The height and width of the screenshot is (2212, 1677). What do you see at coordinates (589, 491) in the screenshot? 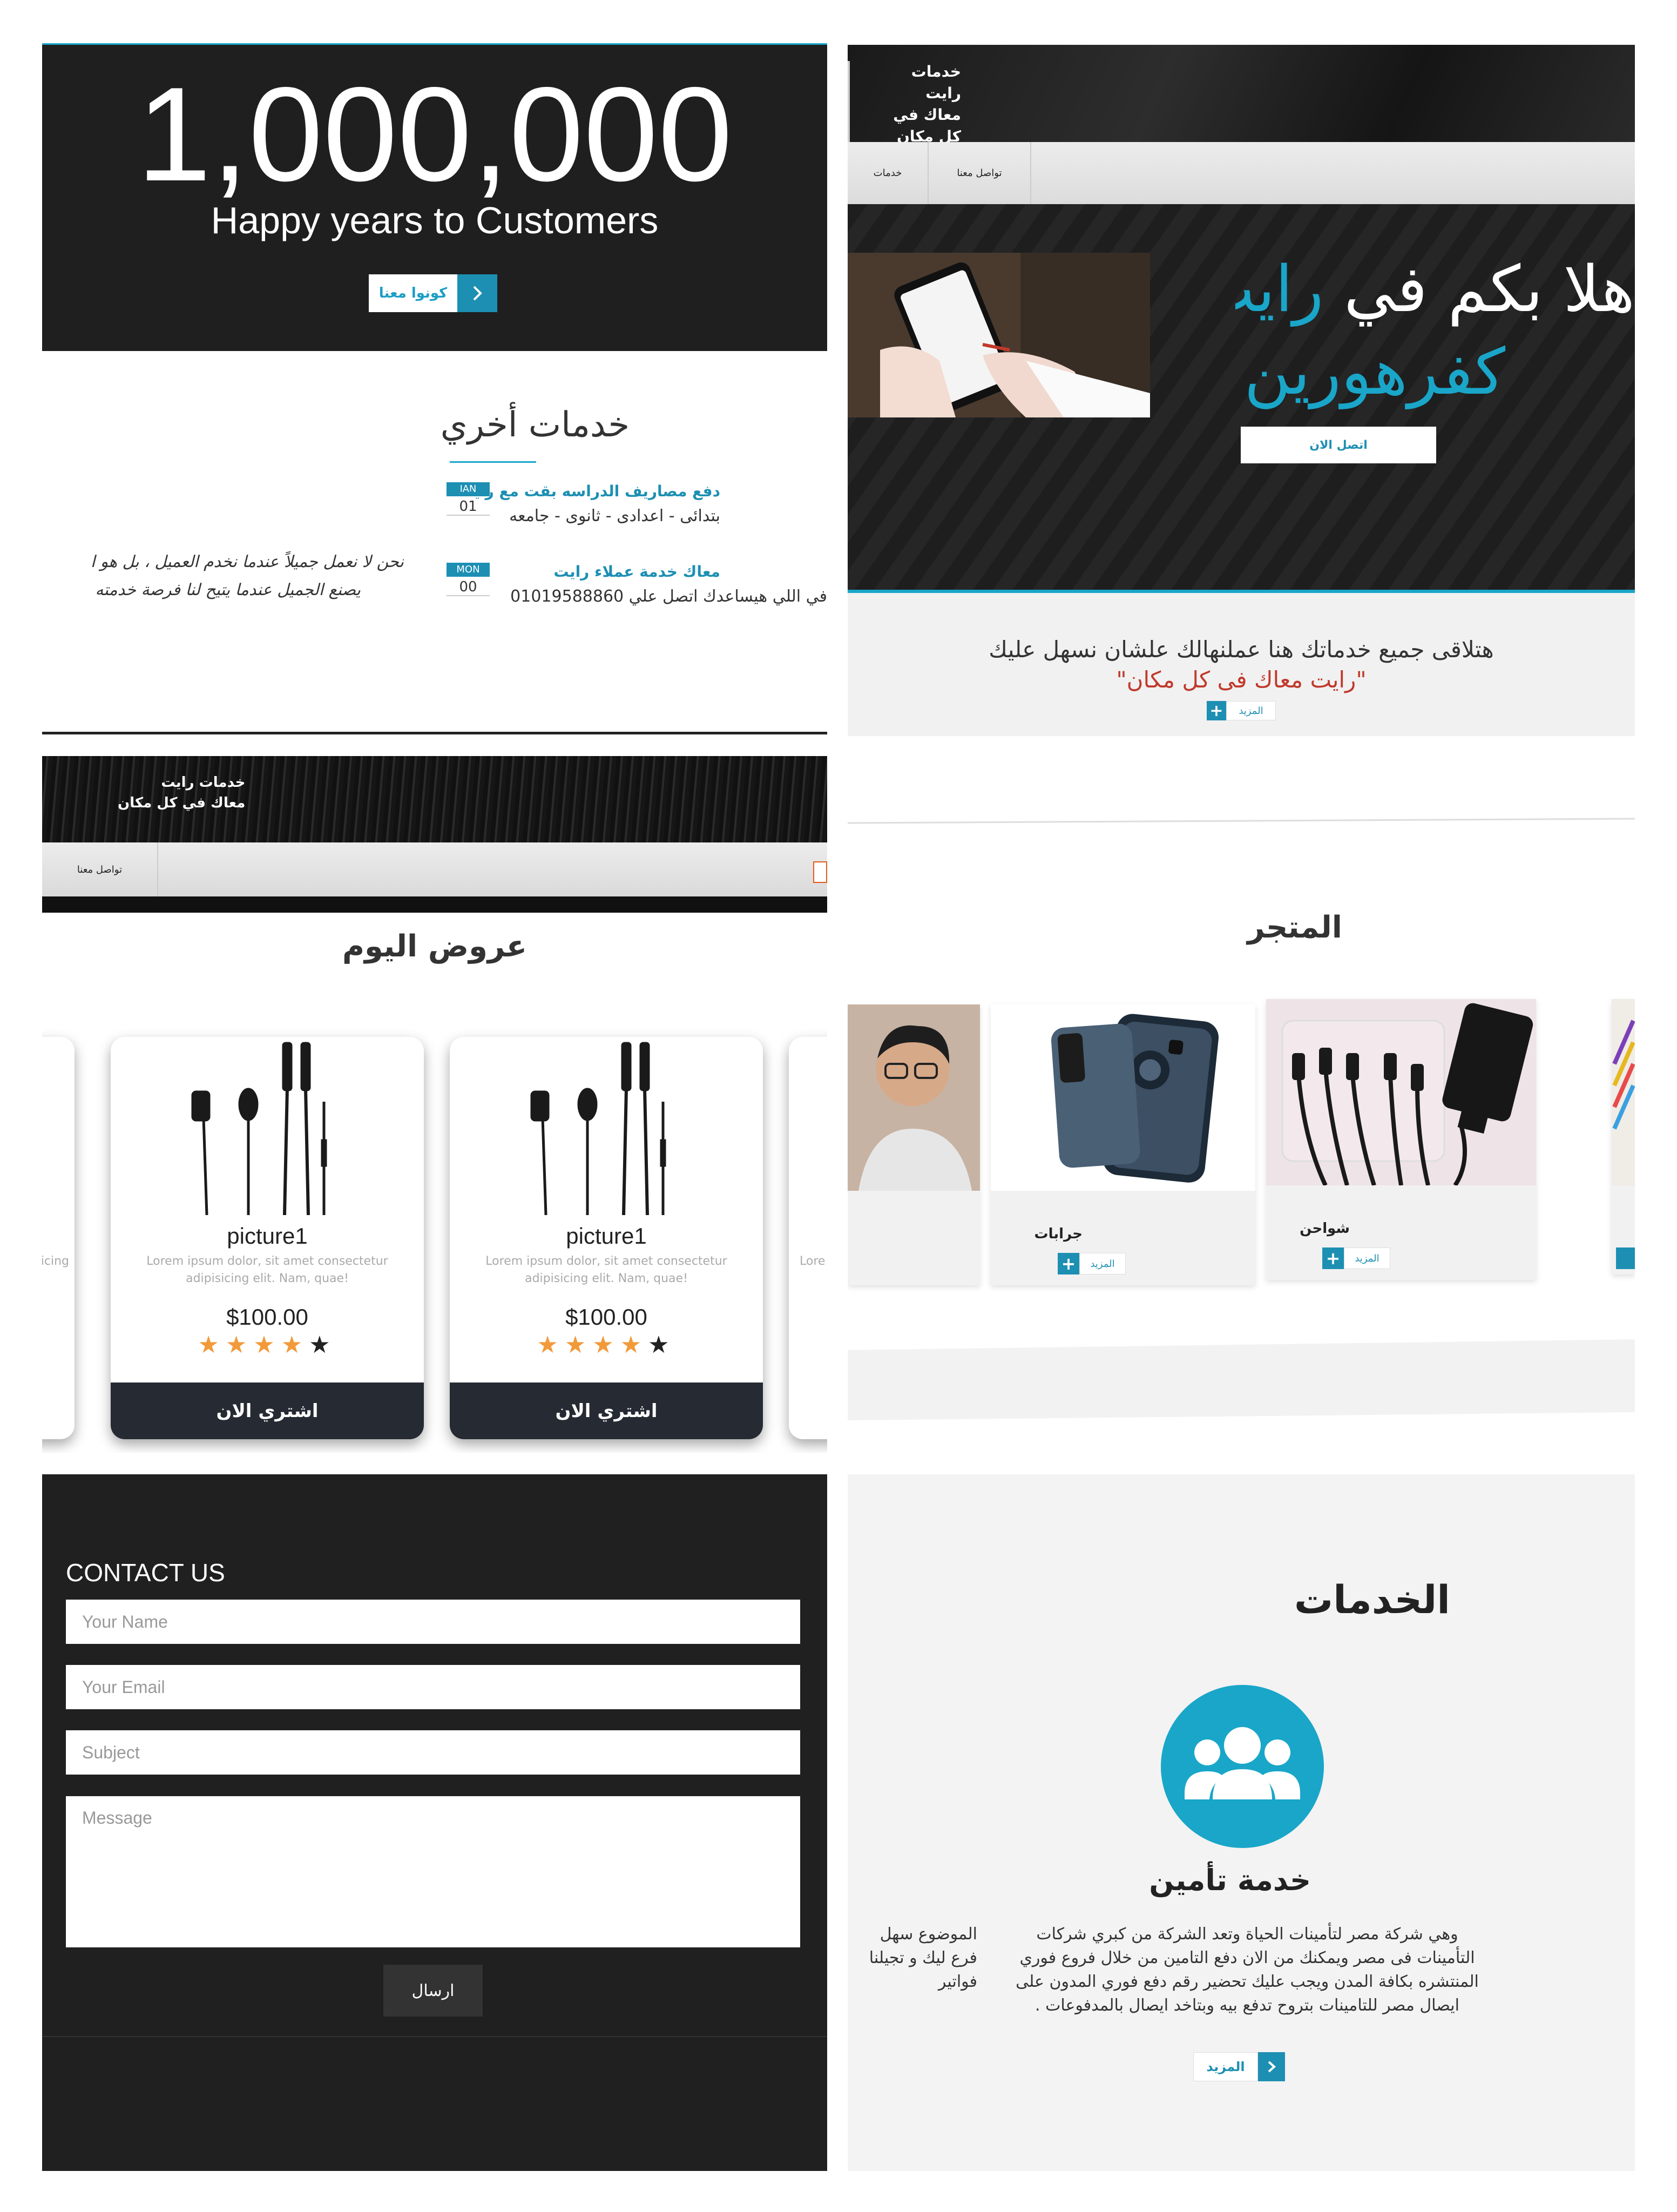
I see `event-title: دفع مصاريف الدراسه بقت مع رايت` at bounding box center [589, 491].